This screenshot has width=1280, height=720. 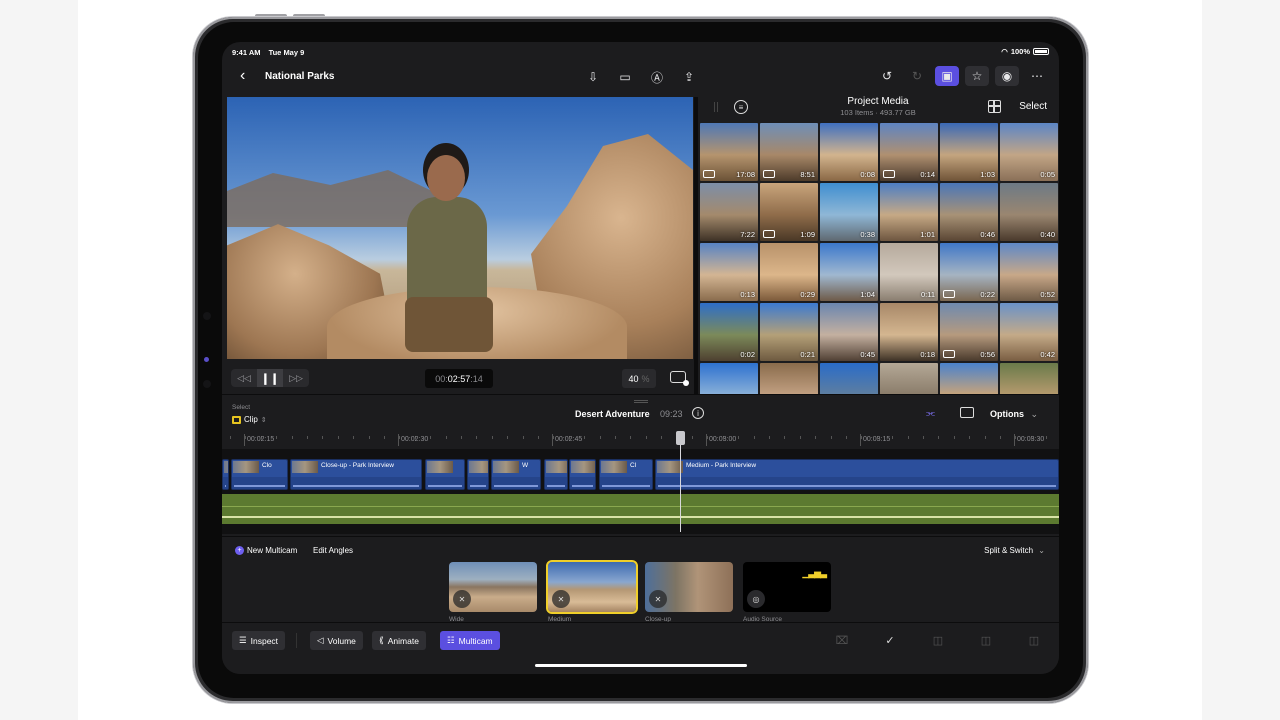 What do you see at coordinates (706, 440) in the screenshot?
I see `ruler-major-tick` at bounding box center [706, 440].